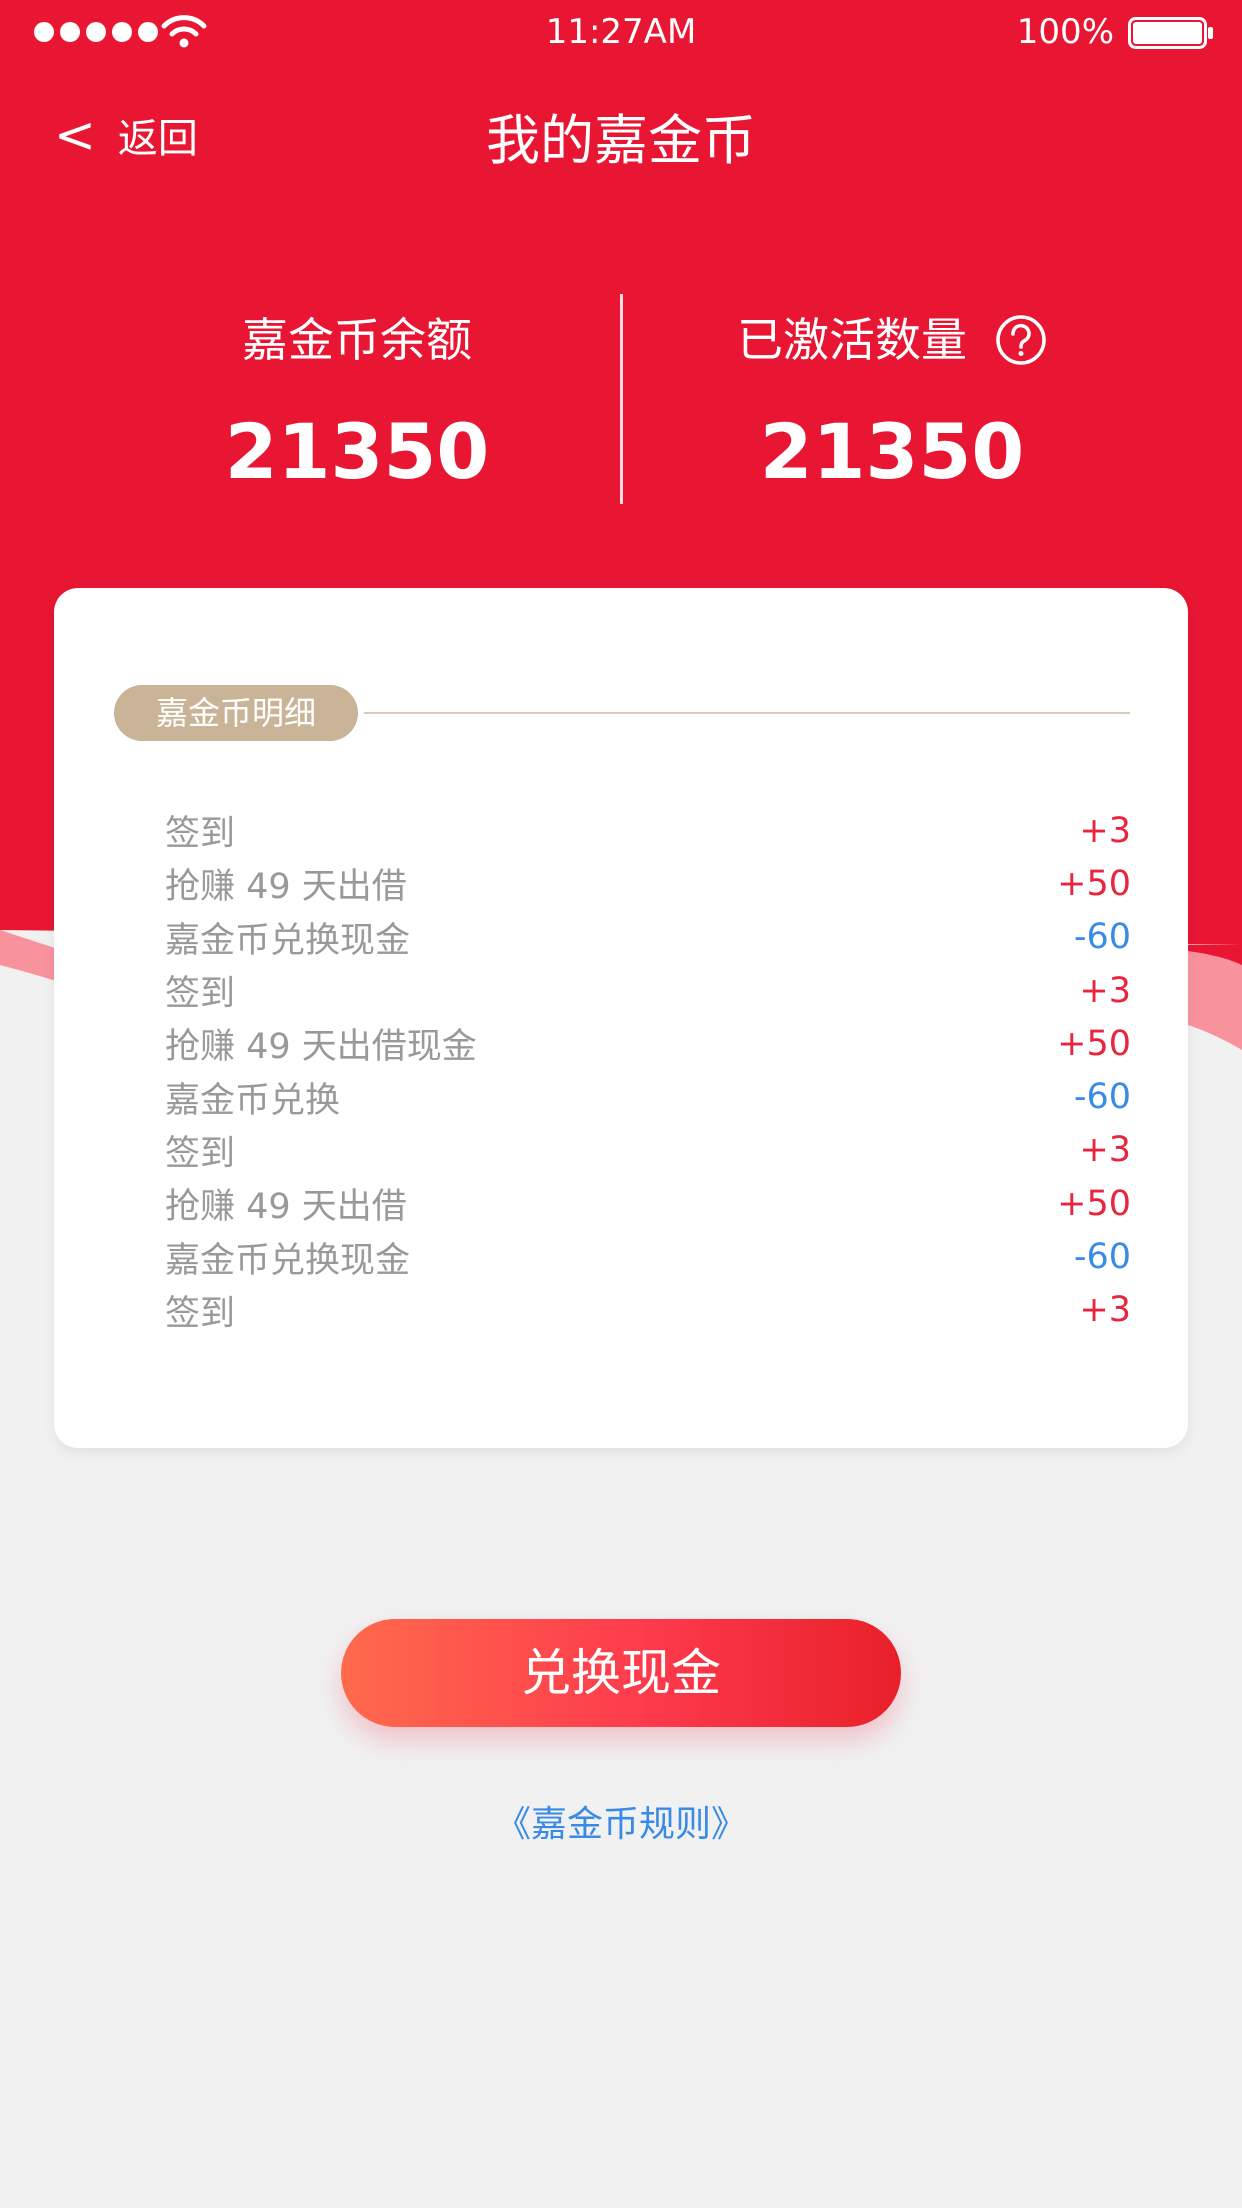 This screenshot has height=2208, width=1242. I want to click on balance-label: 嘉金币余额, so click(357, 340).